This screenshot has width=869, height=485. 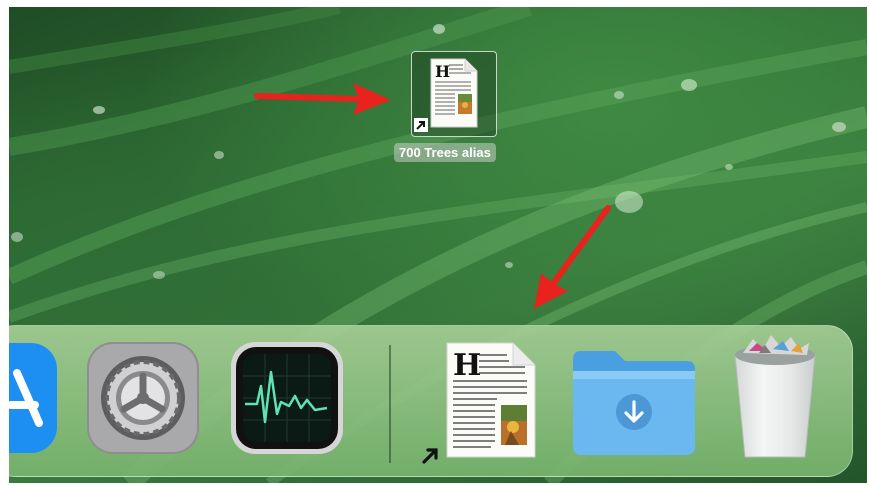 I want to click on system-preferences-icon, so click(x=143, y=398).